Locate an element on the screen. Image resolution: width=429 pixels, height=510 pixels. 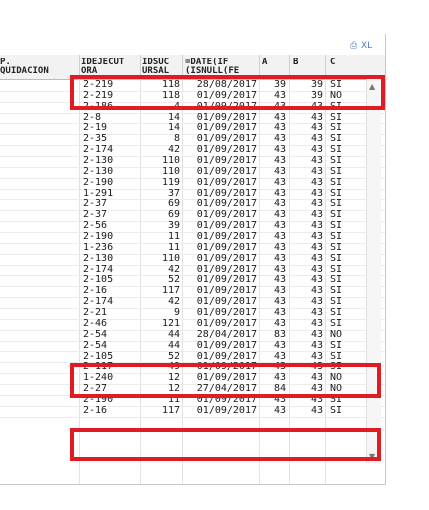
cell-idsucursal: 44 is located at coordinates (173, 334).